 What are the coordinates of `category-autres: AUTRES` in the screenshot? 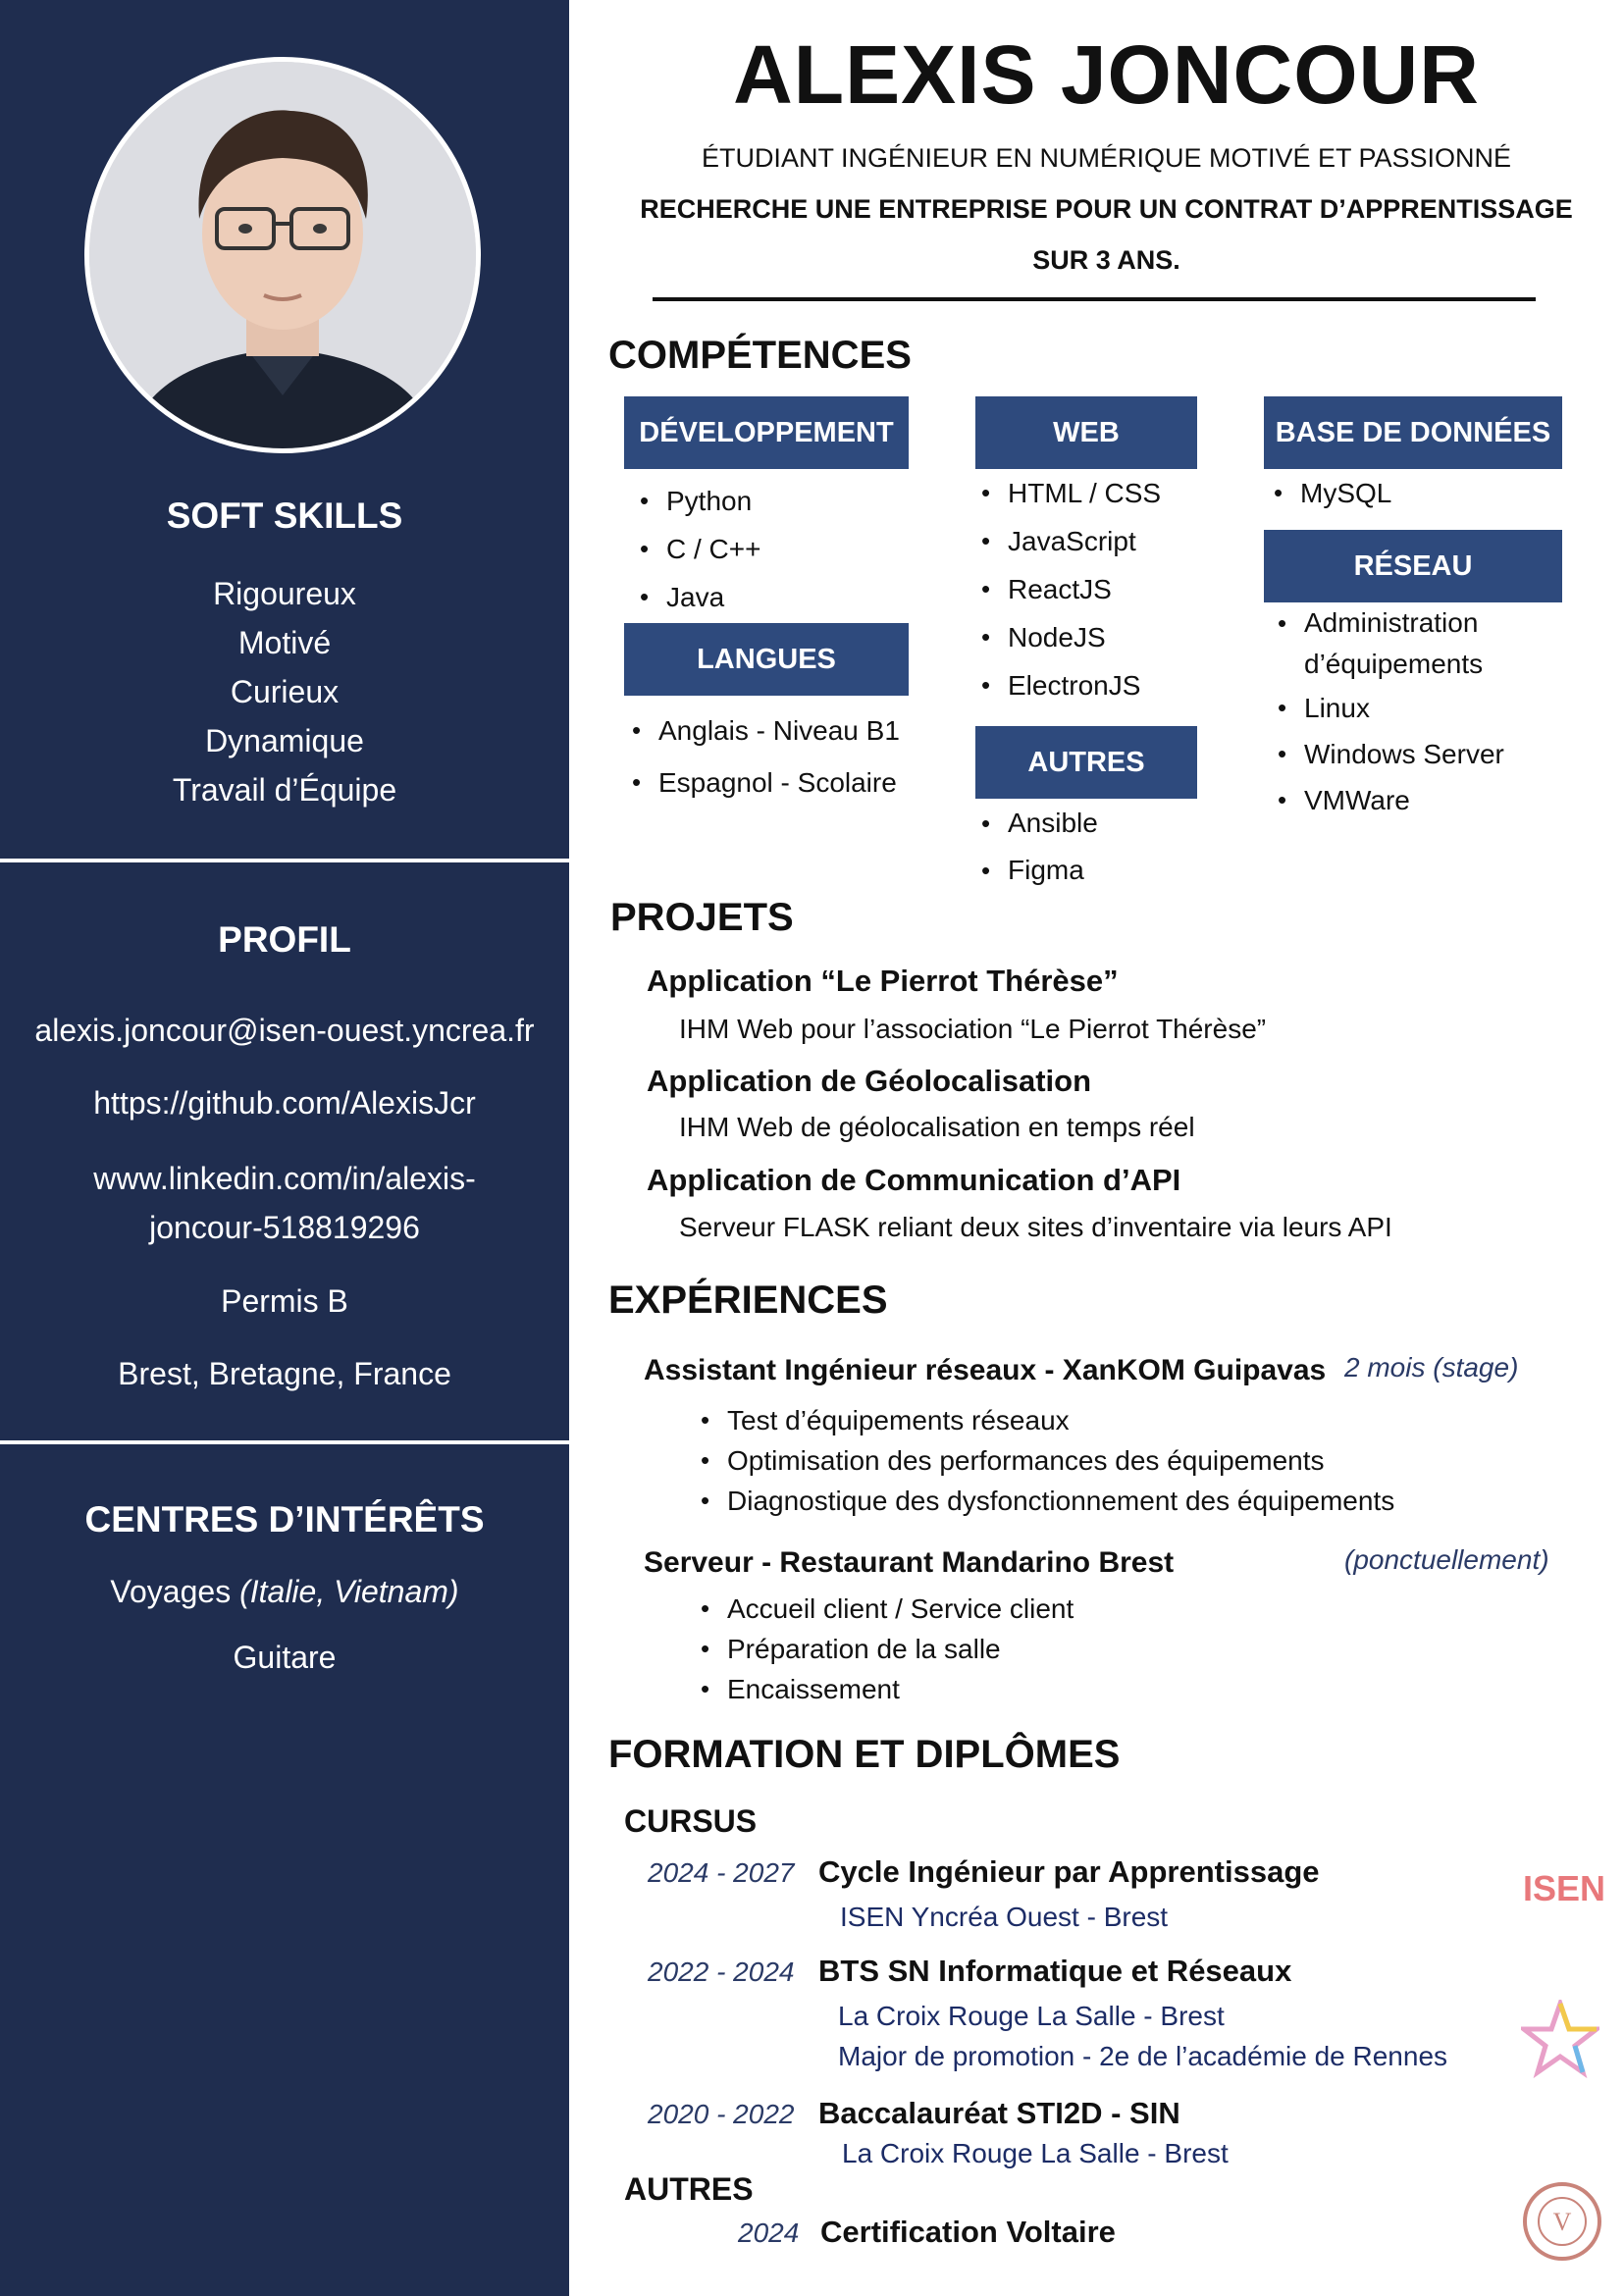 It's located at (1086, 762).